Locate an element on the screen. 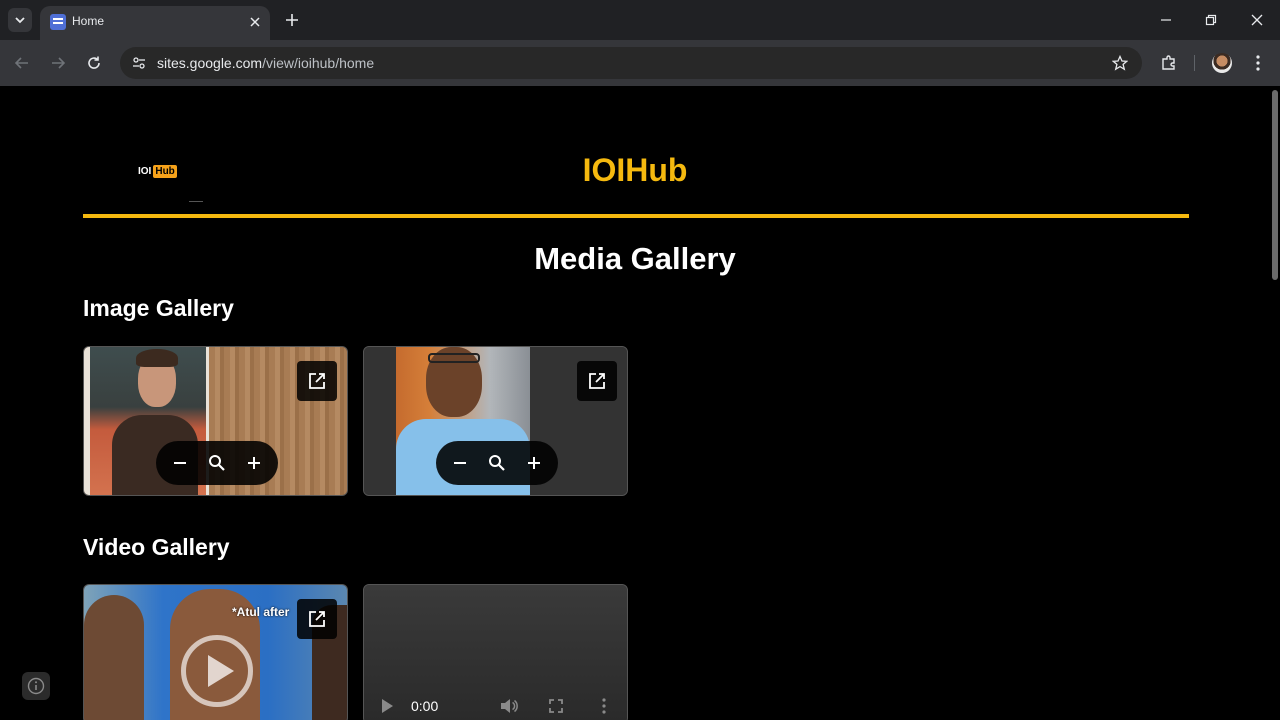 This screenshot has height=720, width=1280. reload-icon is located at coordinates (94, 62).